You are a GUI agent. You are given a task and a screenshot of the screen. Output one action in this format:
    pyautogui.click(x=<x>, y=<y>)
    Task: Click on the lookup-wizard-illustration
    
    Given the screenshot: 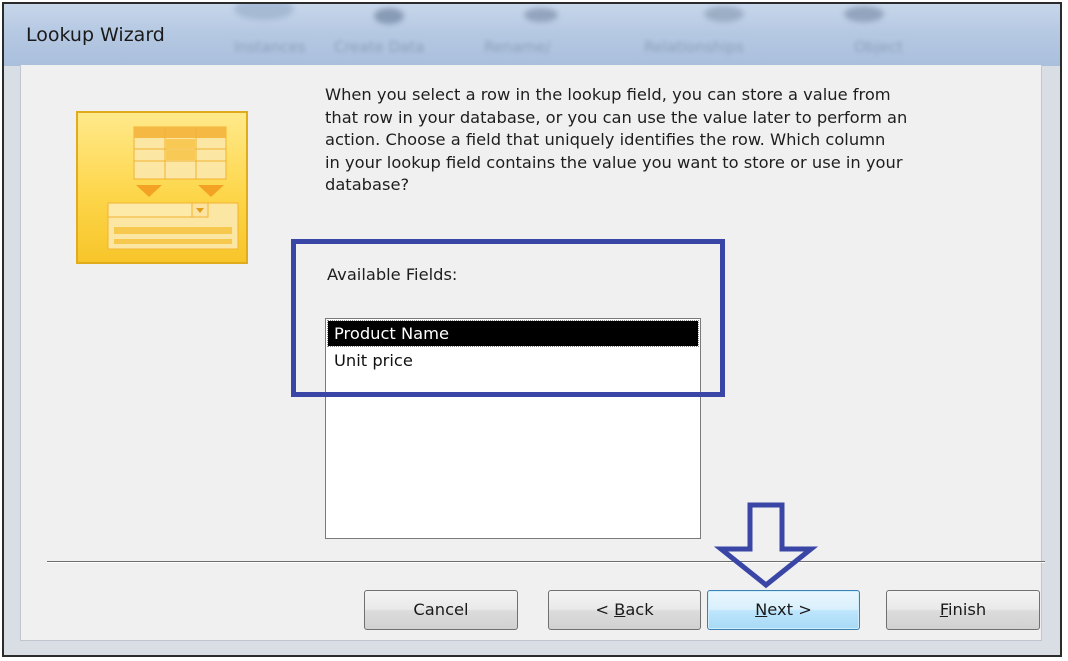 What is the action you would take?
    pyautogui.click(x=162, y=187)
    